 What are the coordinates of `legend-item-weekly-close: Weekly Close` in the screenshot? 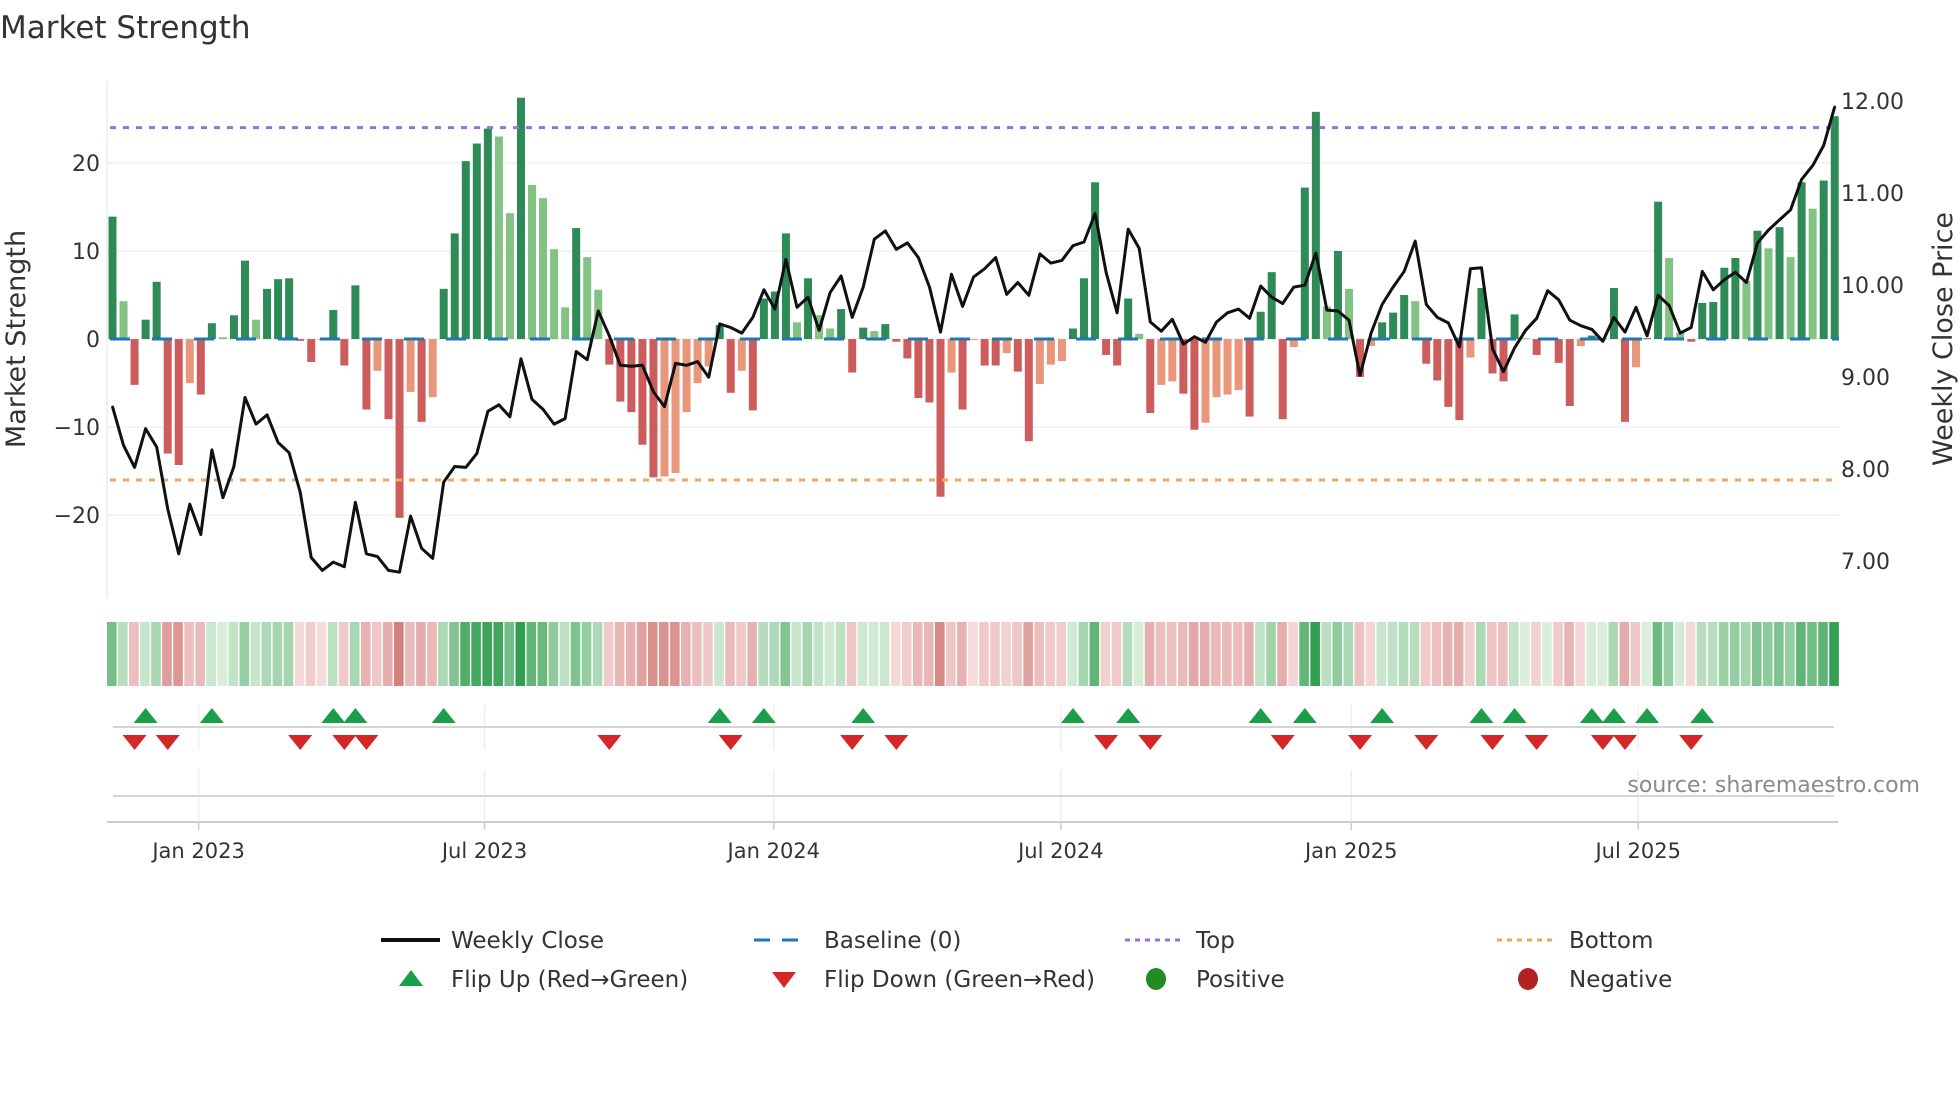 It's located at (492, 941).